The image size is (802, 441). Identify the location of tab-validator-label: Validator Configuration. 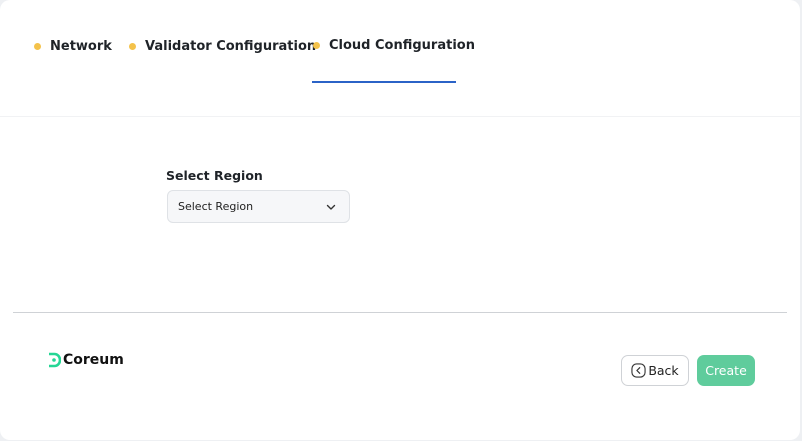
(231, 46).